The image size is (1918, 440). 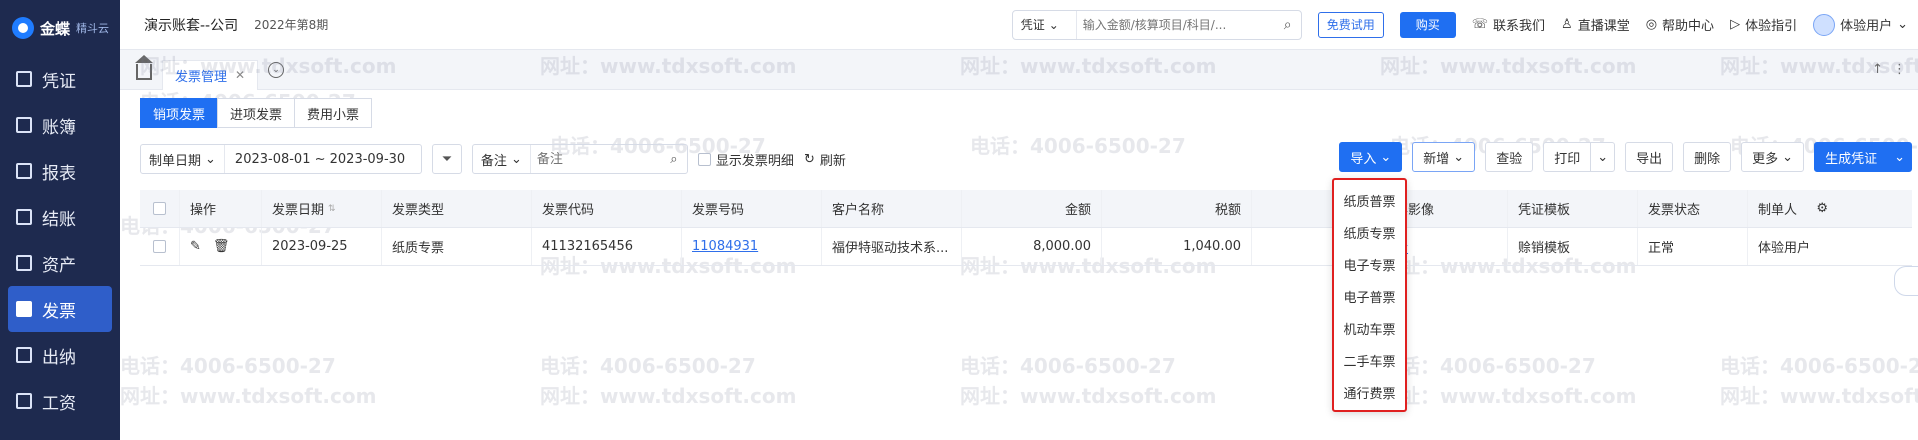 I want to click on tabs-more-icon: ⌄, so click(x=276, y=69).